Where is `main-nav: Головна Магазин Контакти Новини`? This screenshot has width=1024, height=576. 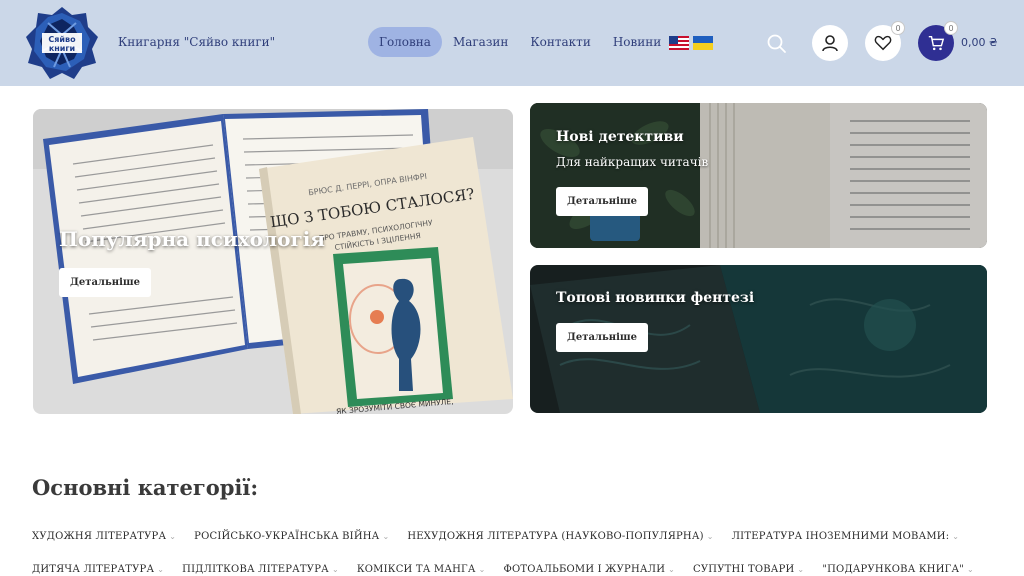 main-nav: Головна Магазин Контакти Новини is located at coordinates (520, 42).